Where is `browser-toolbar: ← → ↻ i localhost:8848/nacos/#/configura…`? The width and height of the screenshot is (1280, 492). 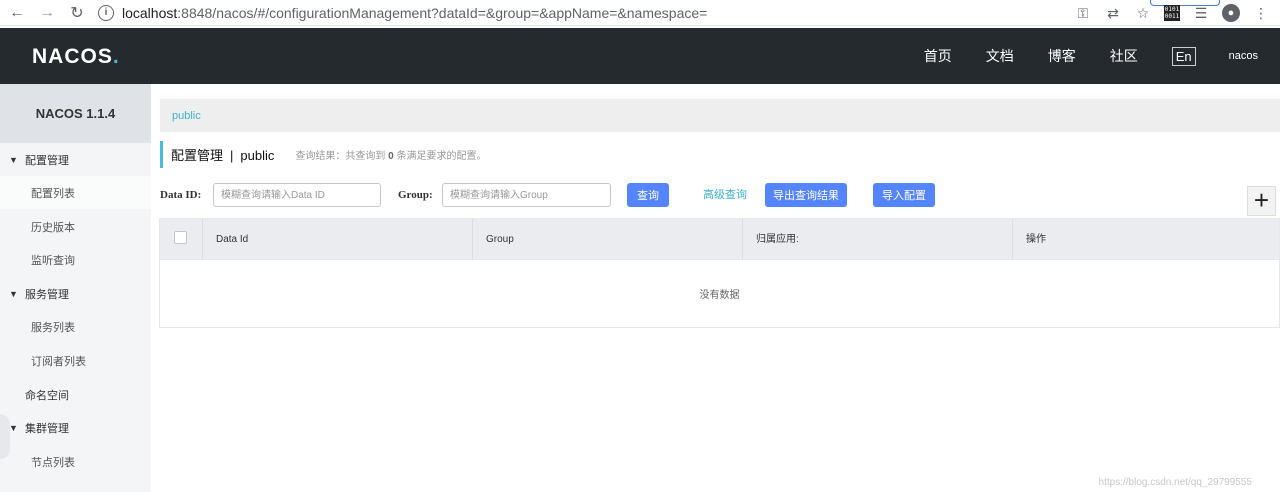
browser-toolbar: ← → ↻ i localhost:8848/nacos/#/configura… is located at coordinates (640, 13).